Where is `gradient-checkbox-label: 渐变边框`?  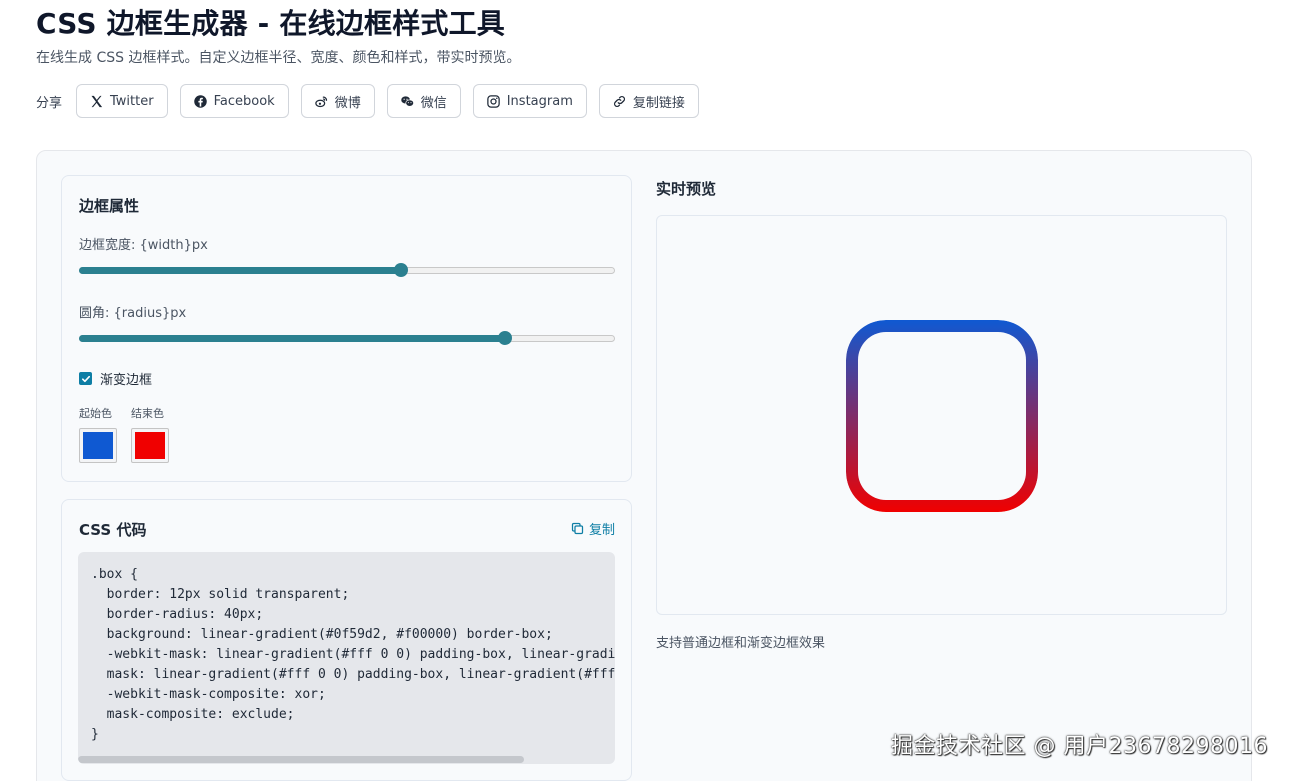 gradient-checkbox-label: 渐变边框 is located at coordinates (126, 380).